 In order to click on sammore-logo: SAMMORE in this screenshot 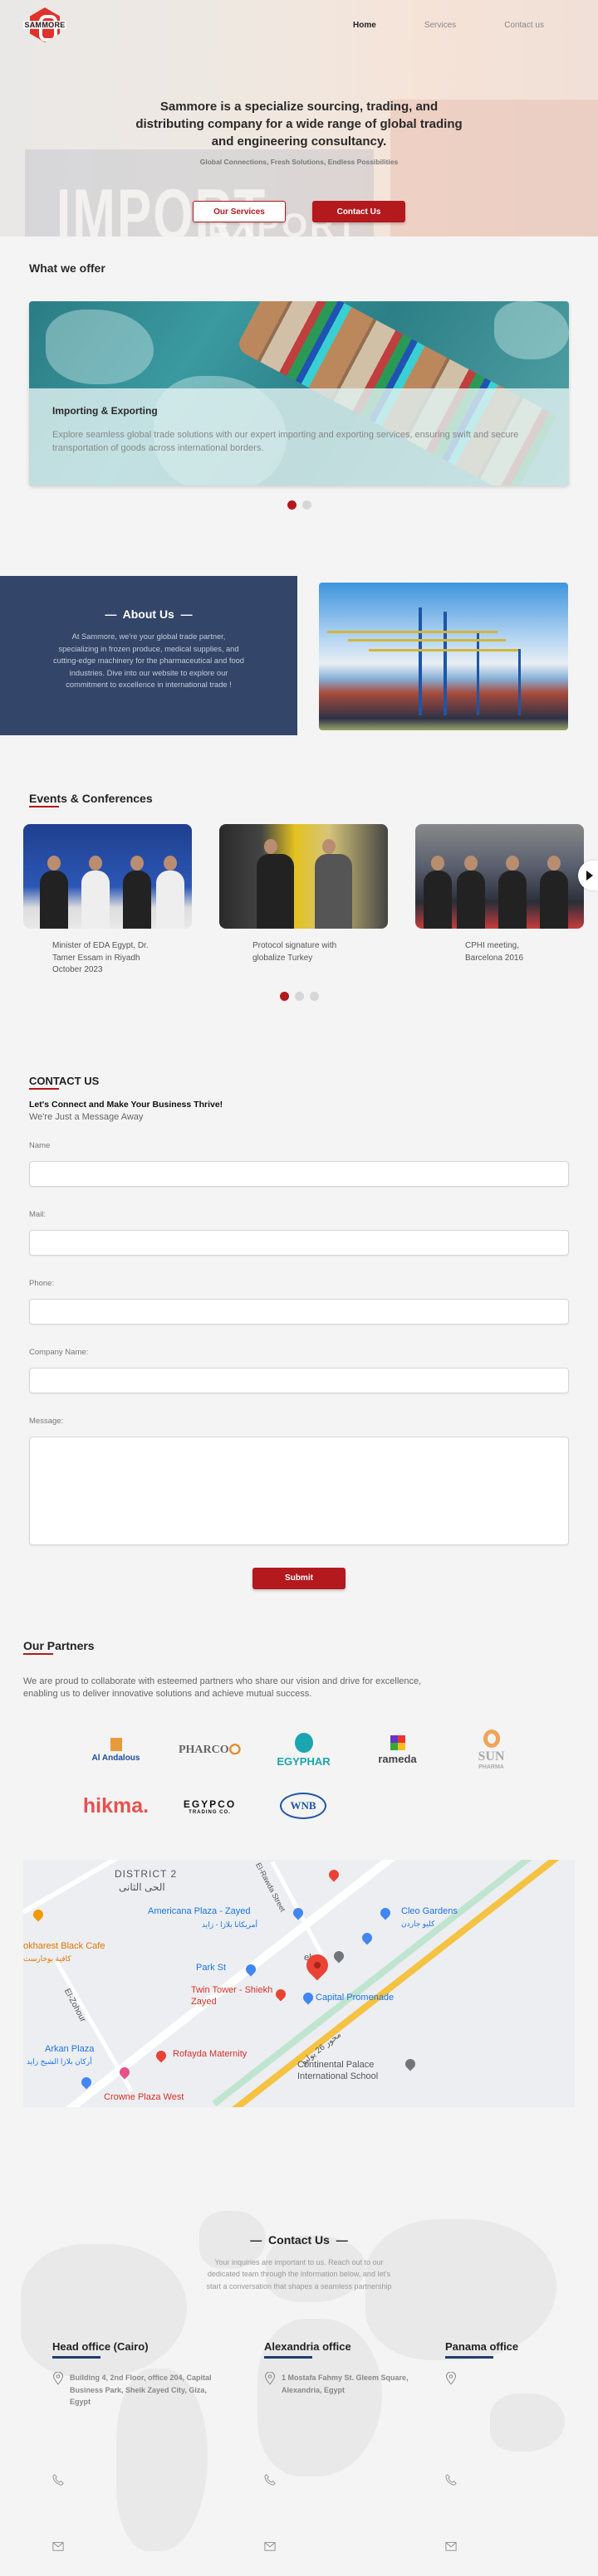, I will do `click(45, 25)`.